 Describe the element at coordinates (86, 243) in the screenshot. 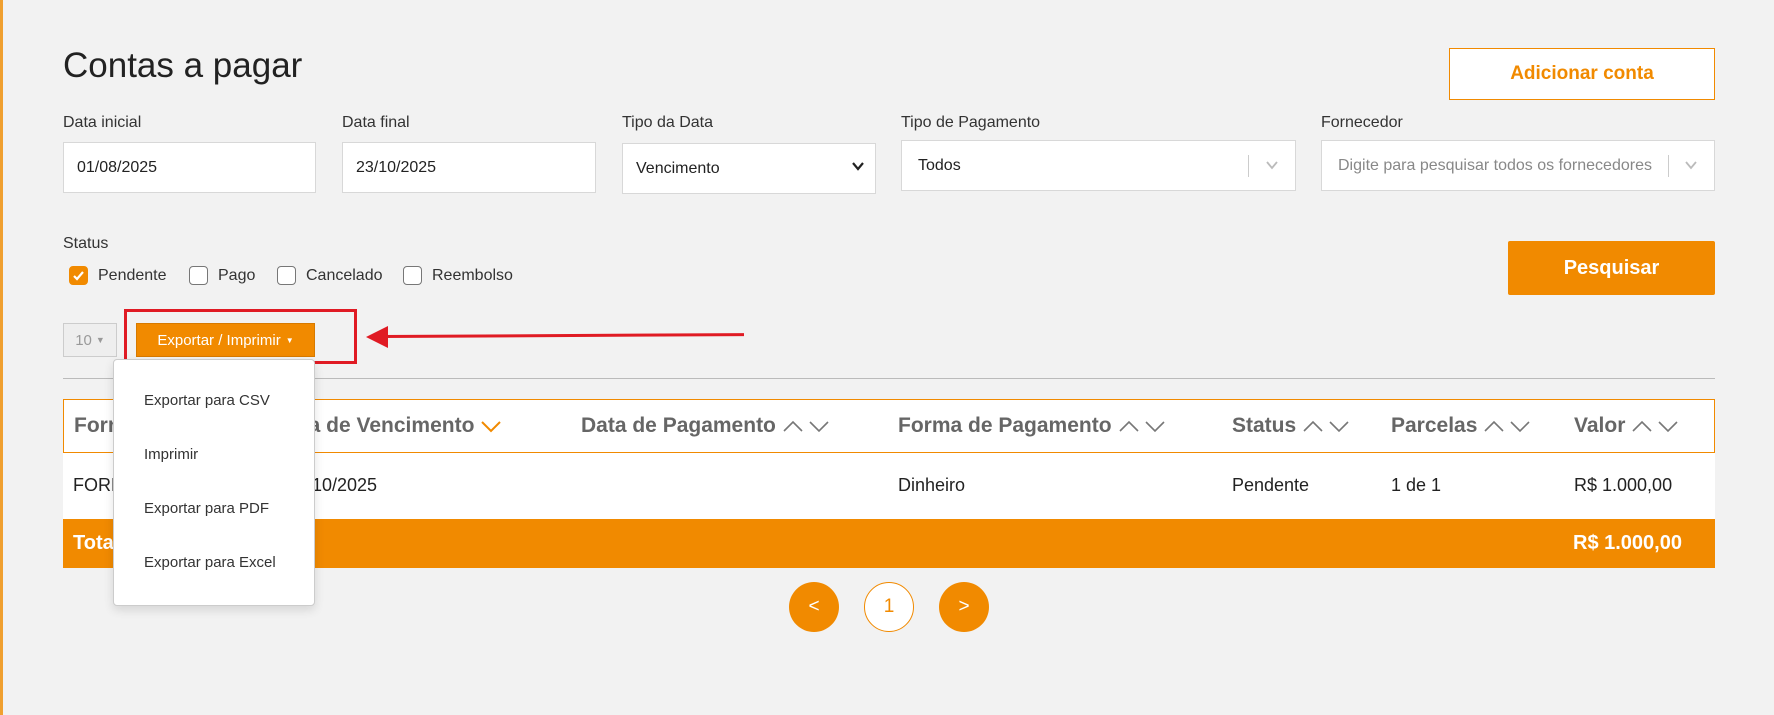

I see `status-label: Status` at that location.